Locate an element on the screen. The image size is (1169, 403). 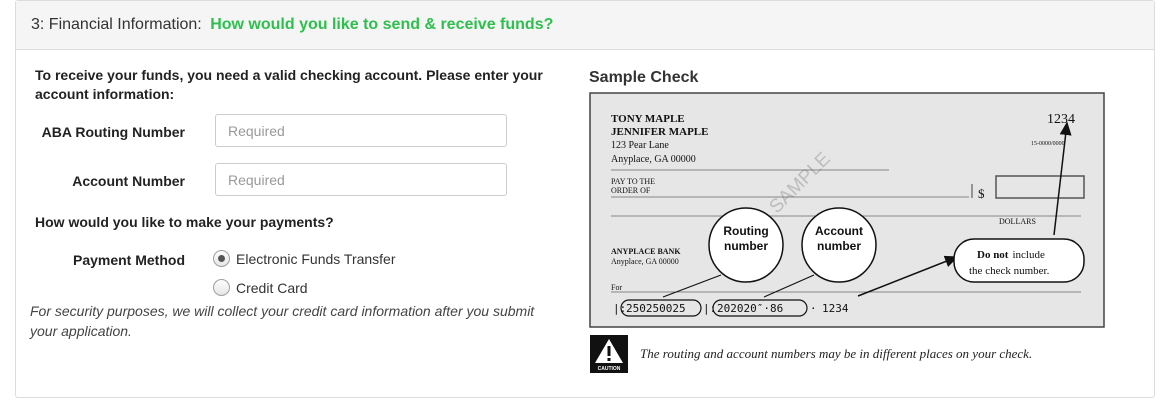
bank-name: ANYPLACE BANK is located at coordinates (646, 251).